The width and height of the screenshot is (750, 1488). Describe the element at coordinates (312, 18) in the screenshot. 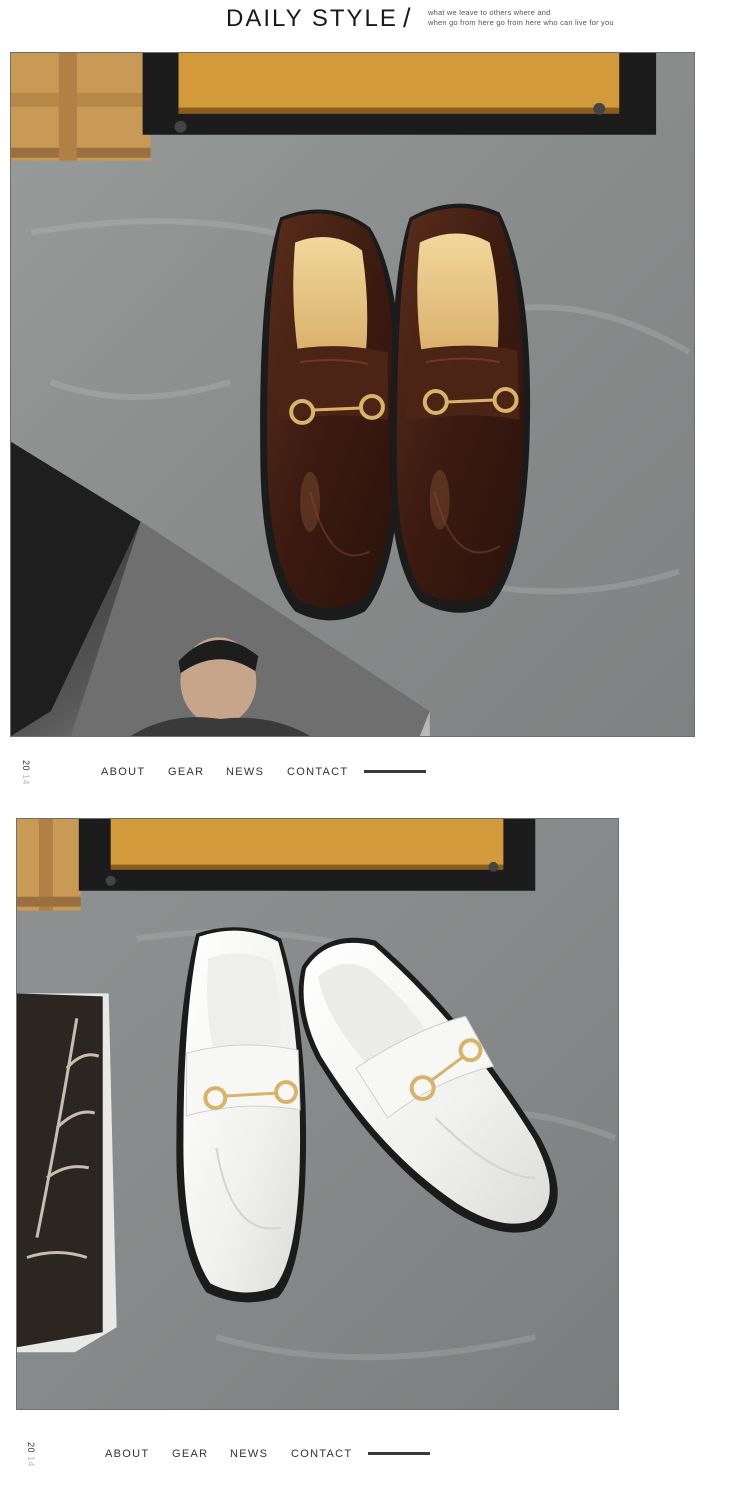

I see `page-title: DAILY STYLE` at that location.